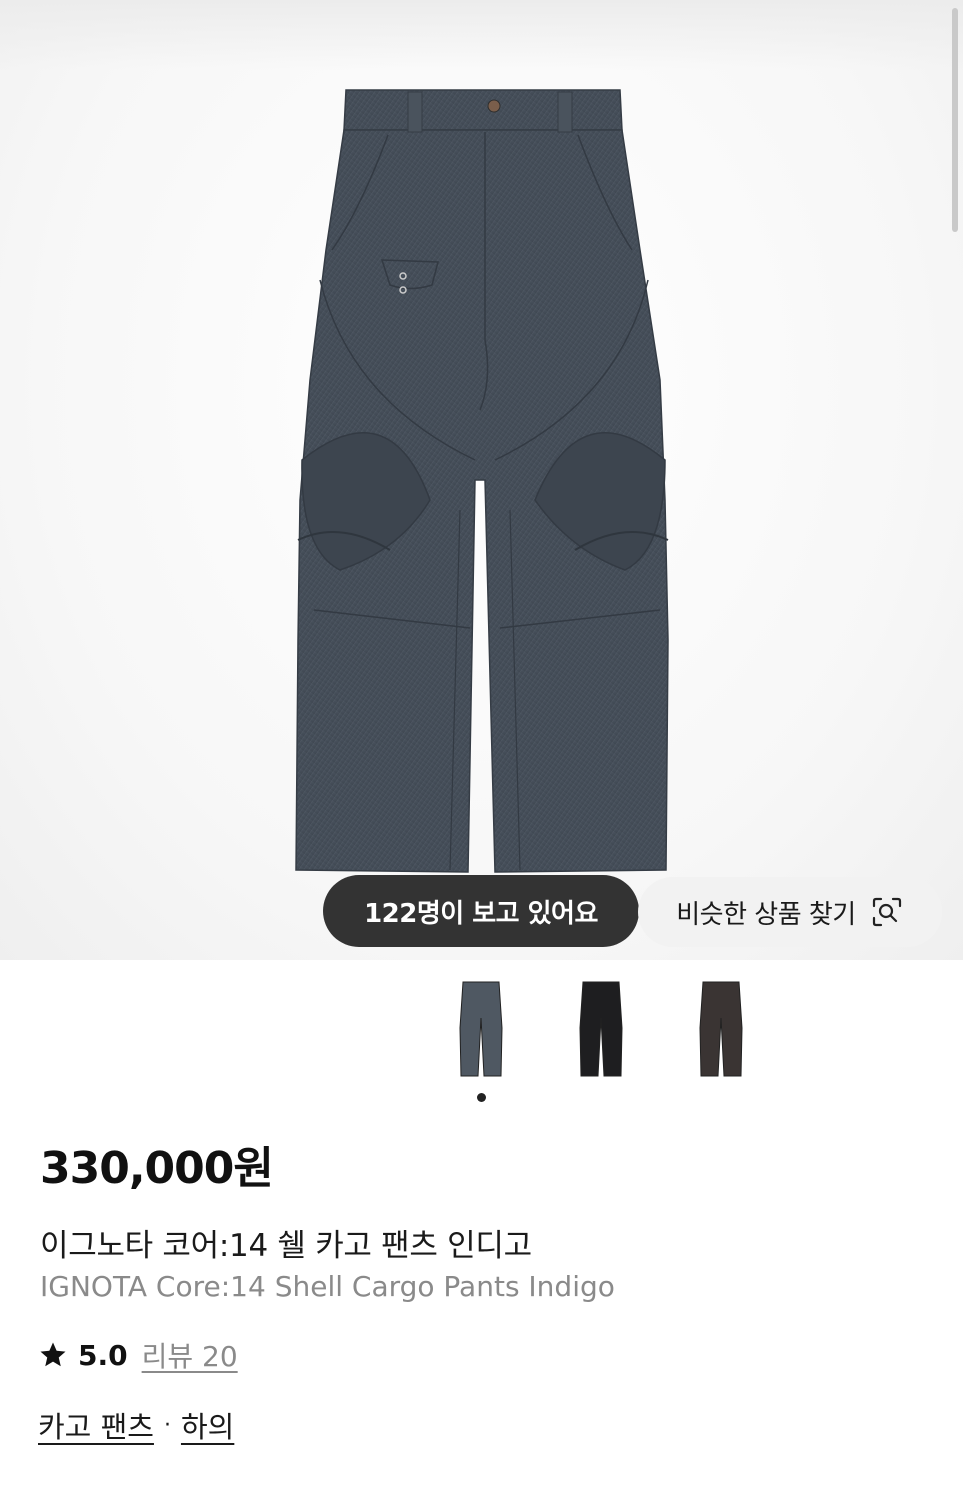 The width and height of the screenshot is (963, 1500). I want to click on thumbnail-indigo, so click(481, 1030).